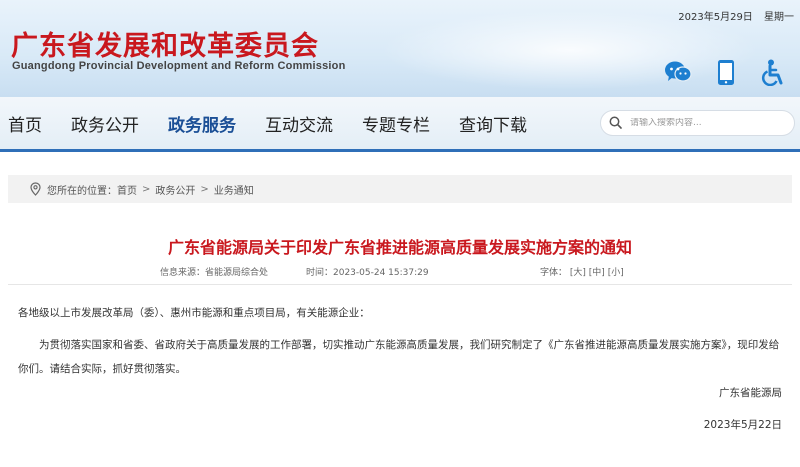  Describe the element at coordinates (25, 123) in the screenshot. I see `nav-item-home: 首页` at that location.